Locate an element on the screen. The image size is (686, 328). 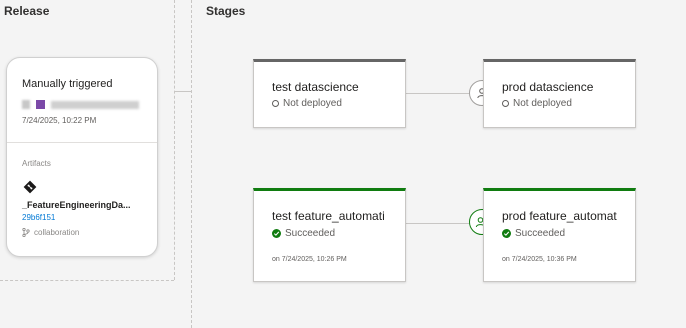
user-avatar is located at coordinates (26, 104).